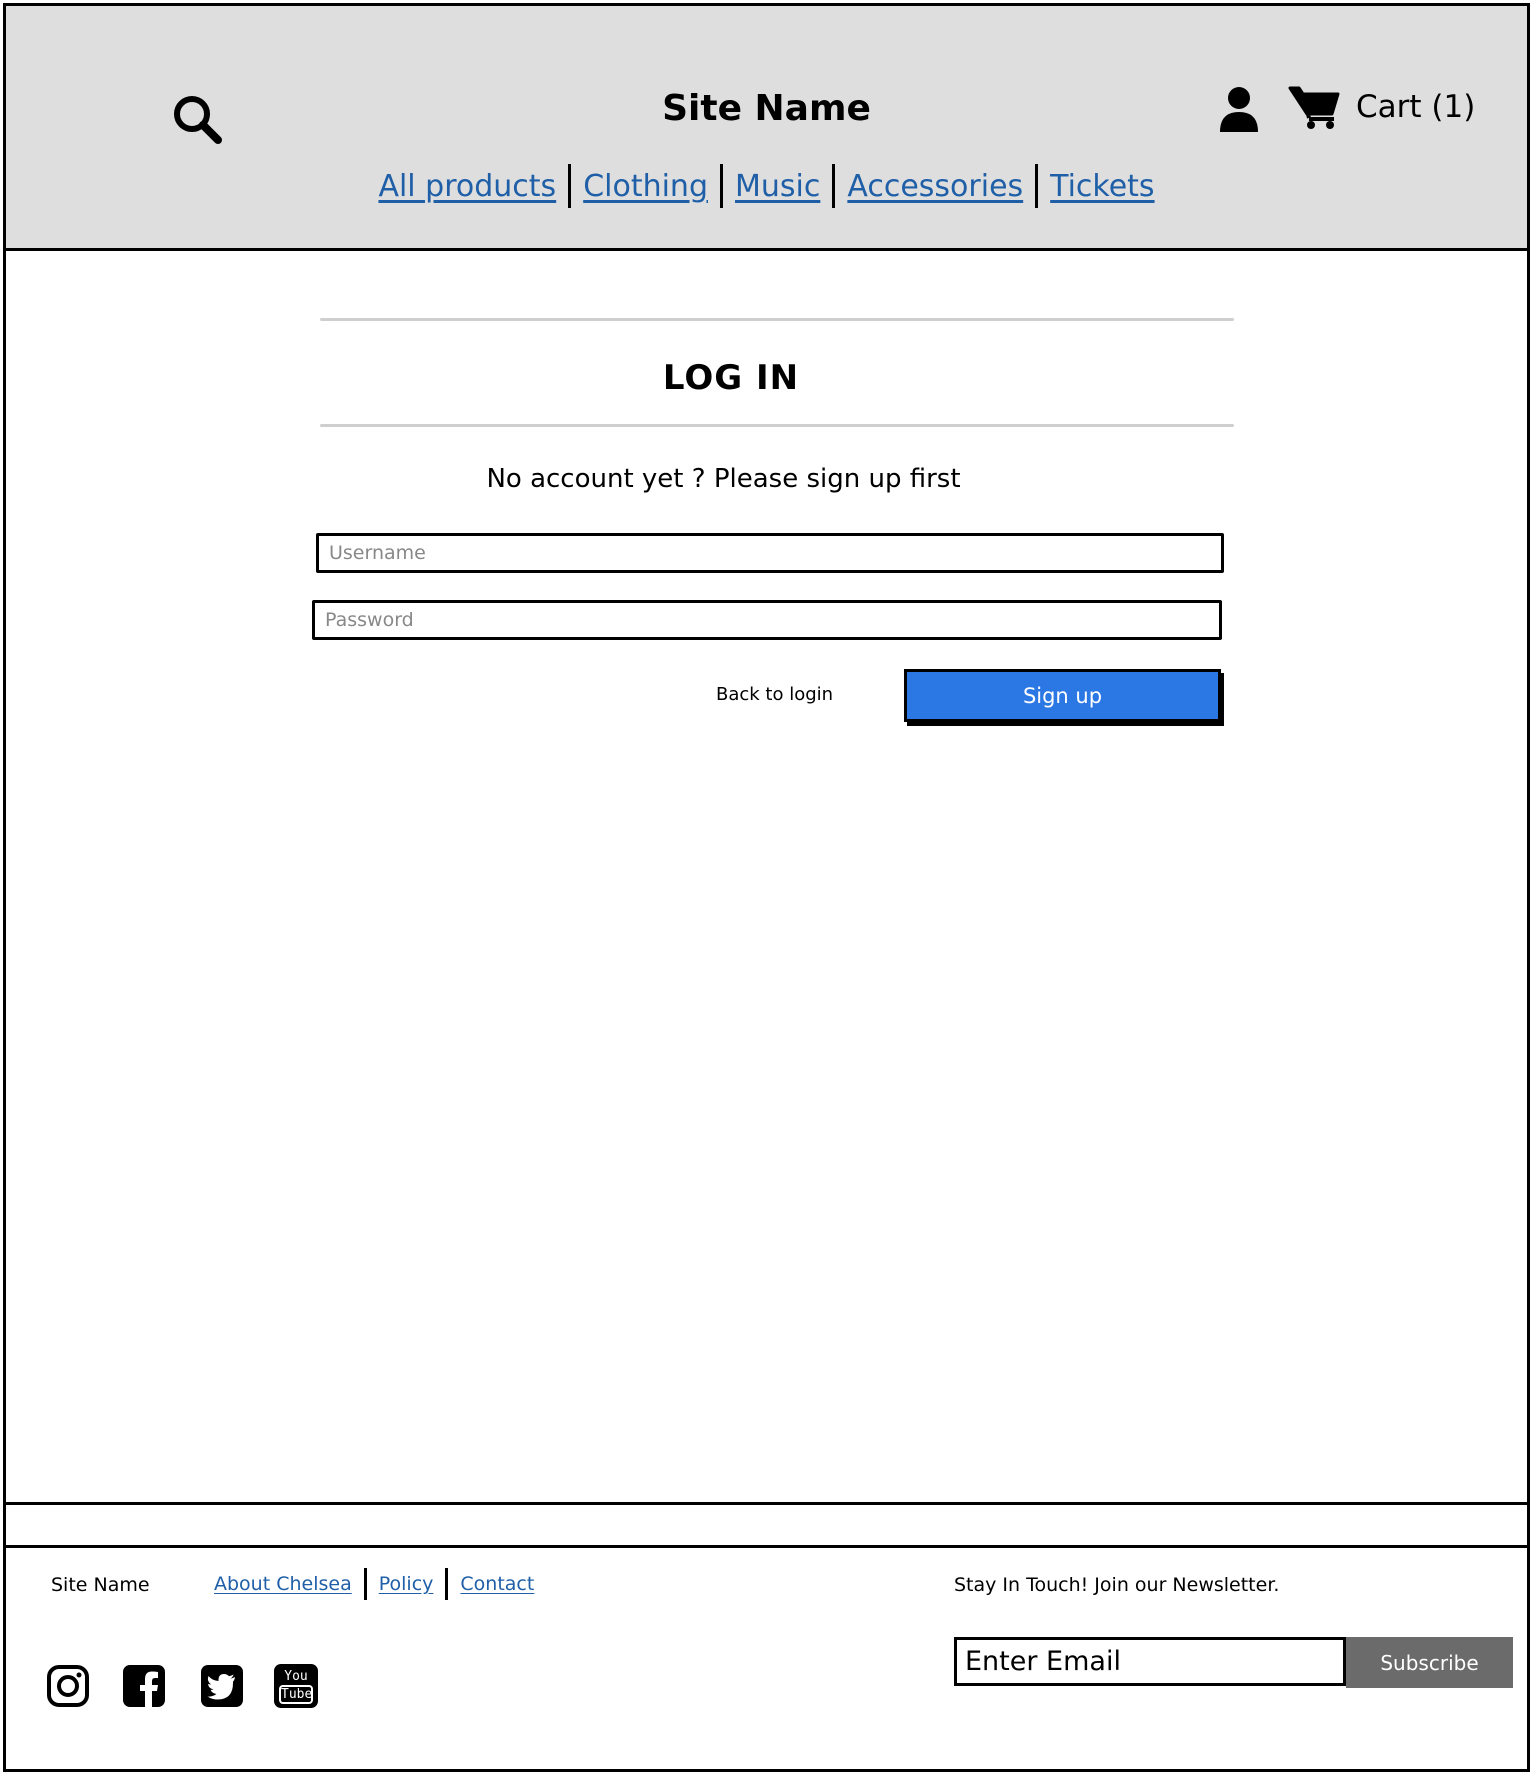 The height and width of the screenshot is (1775, 1533). What do you see at coordinates (777, 319) in the screenshot?
I see `title-rule-top` at bounding box center [777, 319].